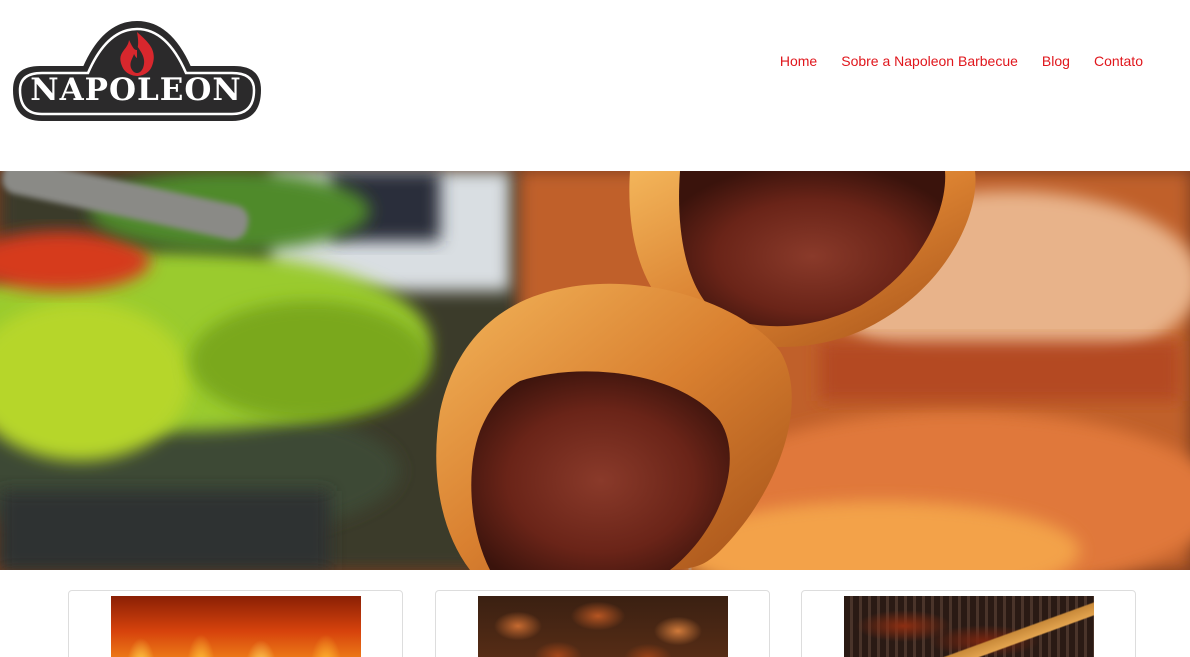 This screenshot has width=1190, height=657. I want to click on lower-meat-piece, so click(614, 426).